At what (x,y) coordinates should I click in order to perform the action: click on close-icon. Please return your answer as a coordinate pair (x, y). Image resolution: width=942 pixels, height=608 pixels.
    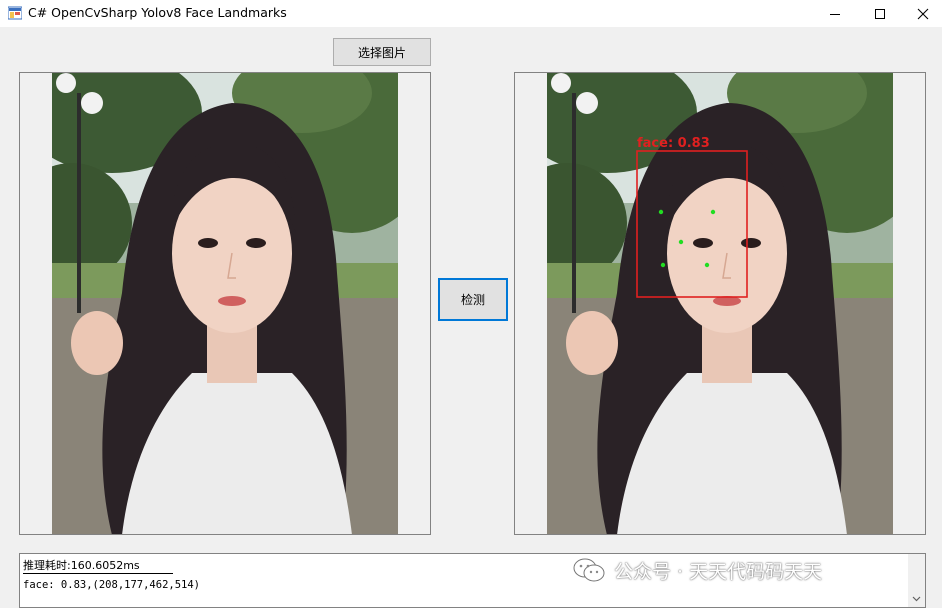
    Looking at the image, I should click on (923, 13).